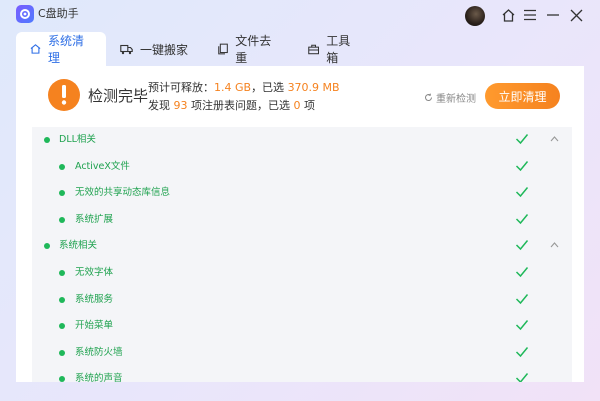  Describe the element at coordinates (294, 193) in the screenshot. I see `list-item: 无效的共享动态库信息` at that location.